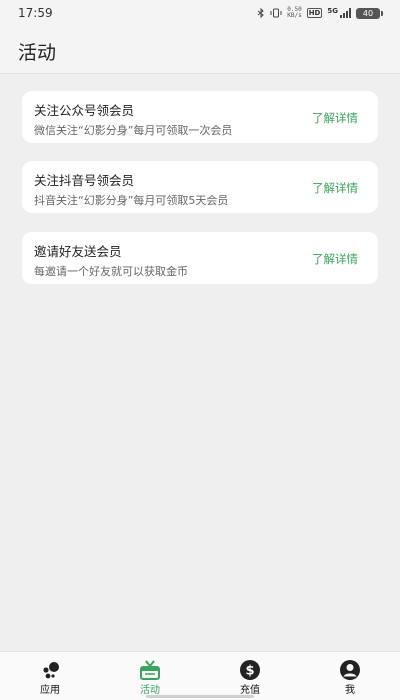  Describe the element at coordinates (150, 690) in the screenshot. I see `tab-label: 活动` at that location.